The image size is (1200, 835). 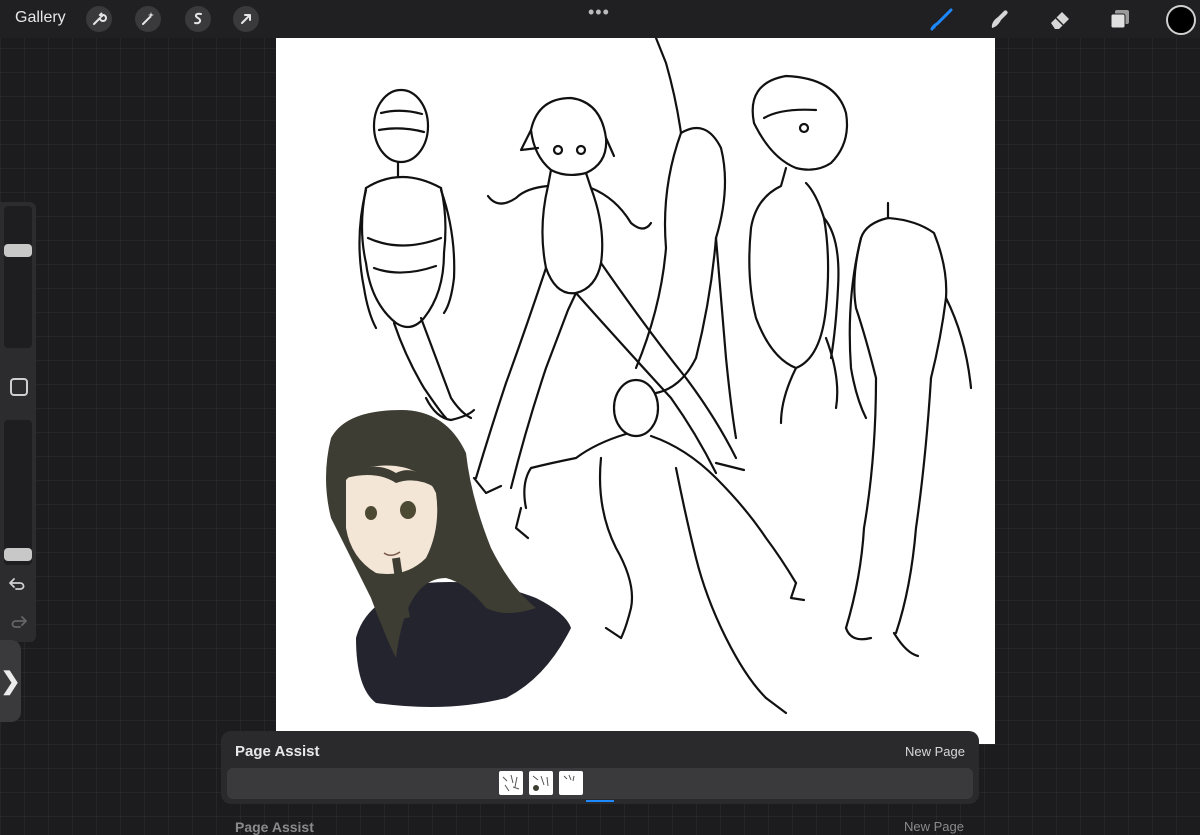 I want to click on active-page-indicator, so click(x=600, y=801).